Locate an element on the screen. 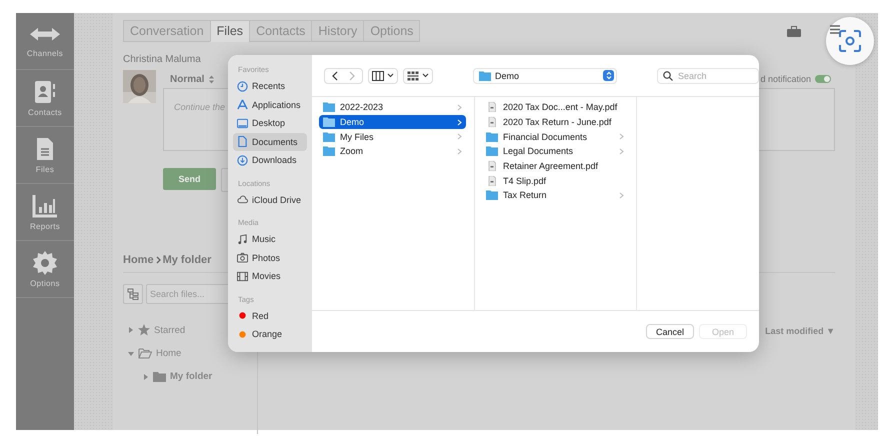 The image size is (891, 445). search-icon is located at coordinates (668, 75).